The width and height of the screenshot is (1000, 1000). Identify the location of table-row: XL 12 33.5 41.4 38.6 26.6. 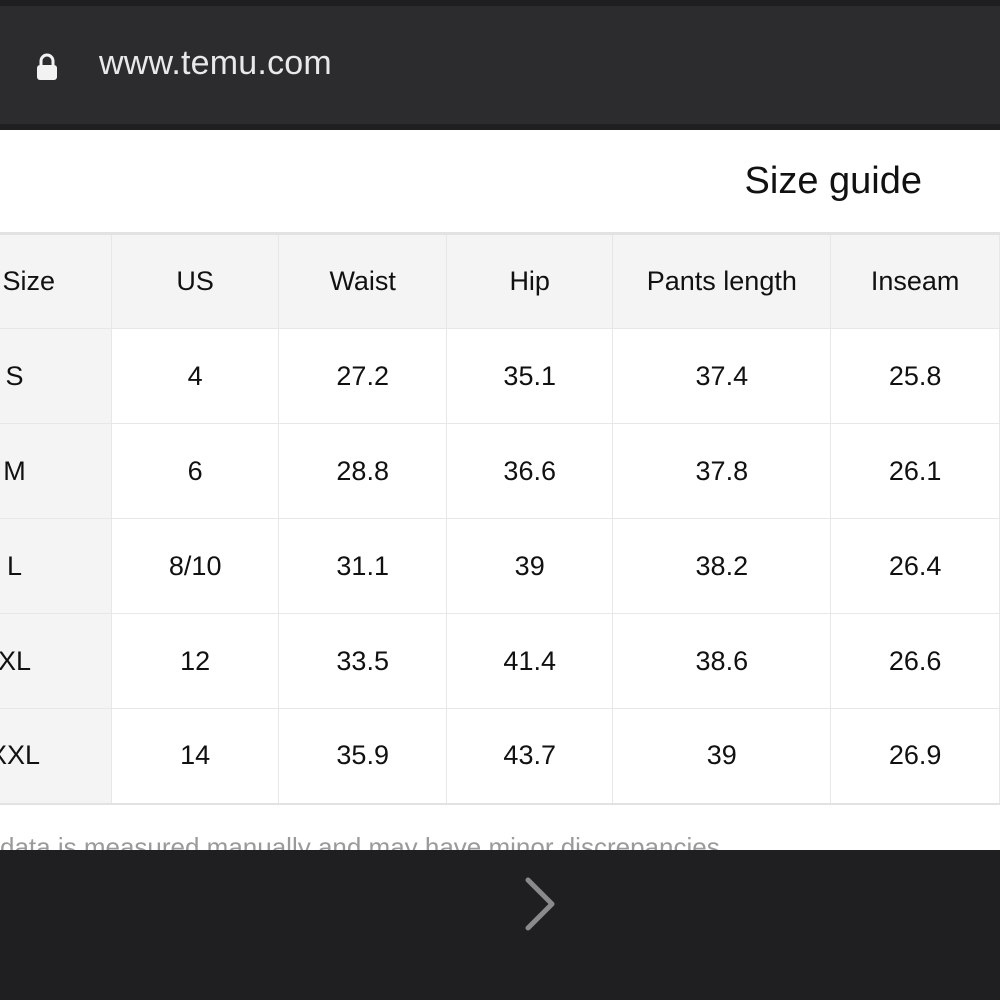
(500, 661).